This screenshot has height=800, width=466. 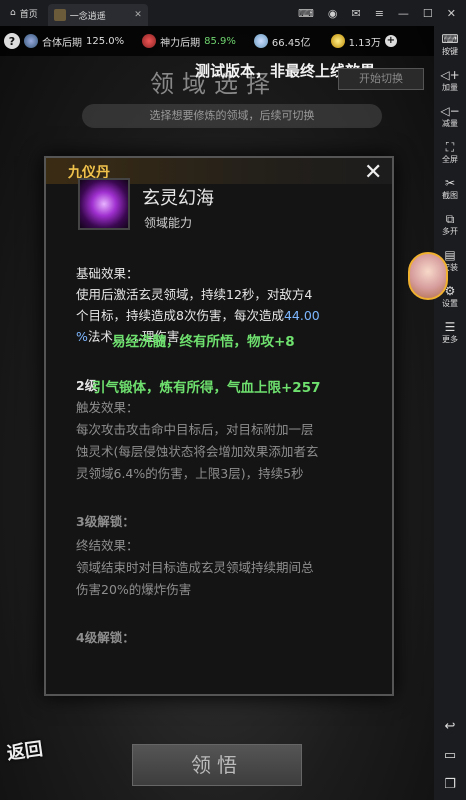 What do you see at coordinates (12, 41) in the screenshot?
I see `help-icon: ?` at bounding box center [12, 41].